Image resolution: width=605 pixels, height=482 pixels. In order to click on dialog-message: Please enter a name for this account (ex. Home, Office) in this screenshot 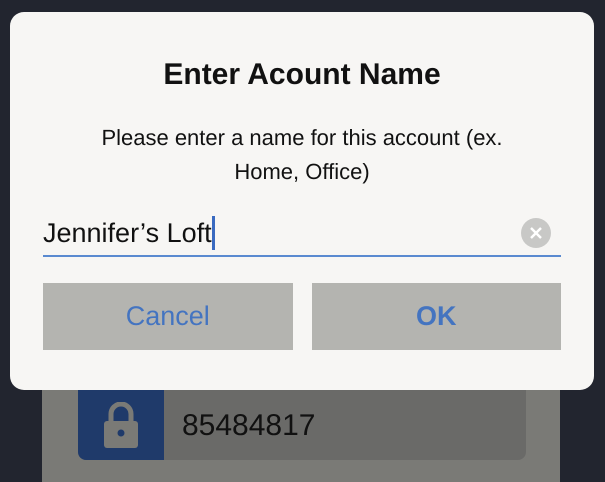, I will do `click(302, 155)`.